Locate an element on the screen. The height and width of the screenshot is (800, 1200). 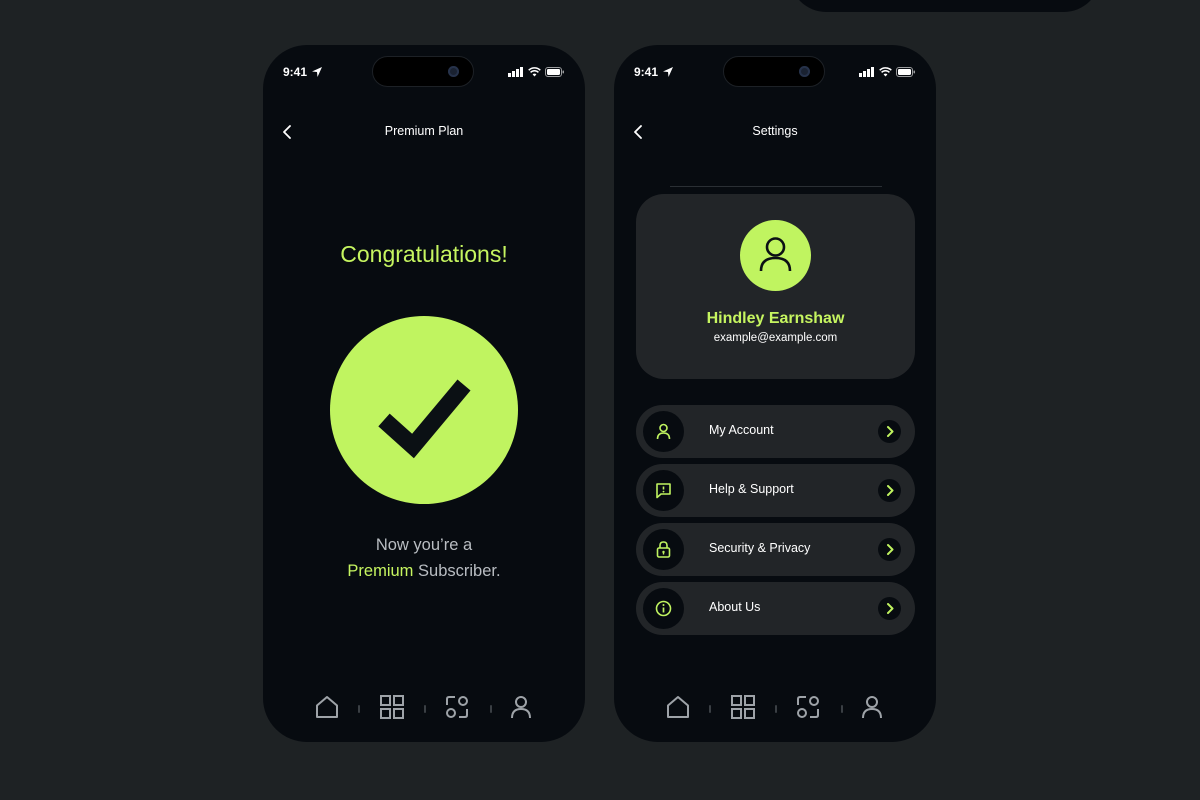
menu-label: About Us is located at coordinates (735, 607).